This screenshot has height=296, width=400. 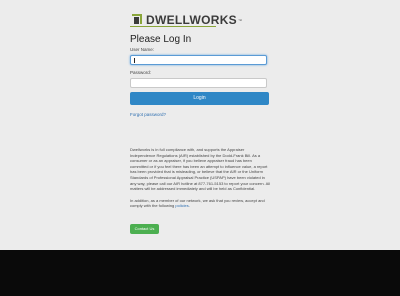 I want to click on page-title: Please Log In, so click(x=161, y=39).